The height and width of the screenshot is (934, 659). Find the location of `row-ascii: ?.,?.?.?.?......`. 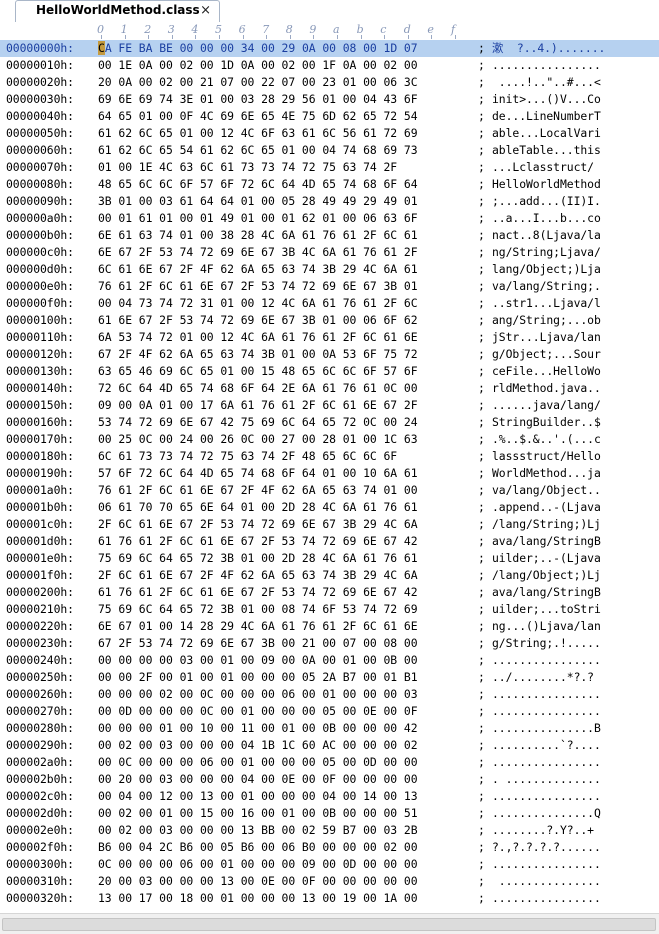

row-ascii: ?.,?.?.?.?...... is located at coordinates (546, 847).